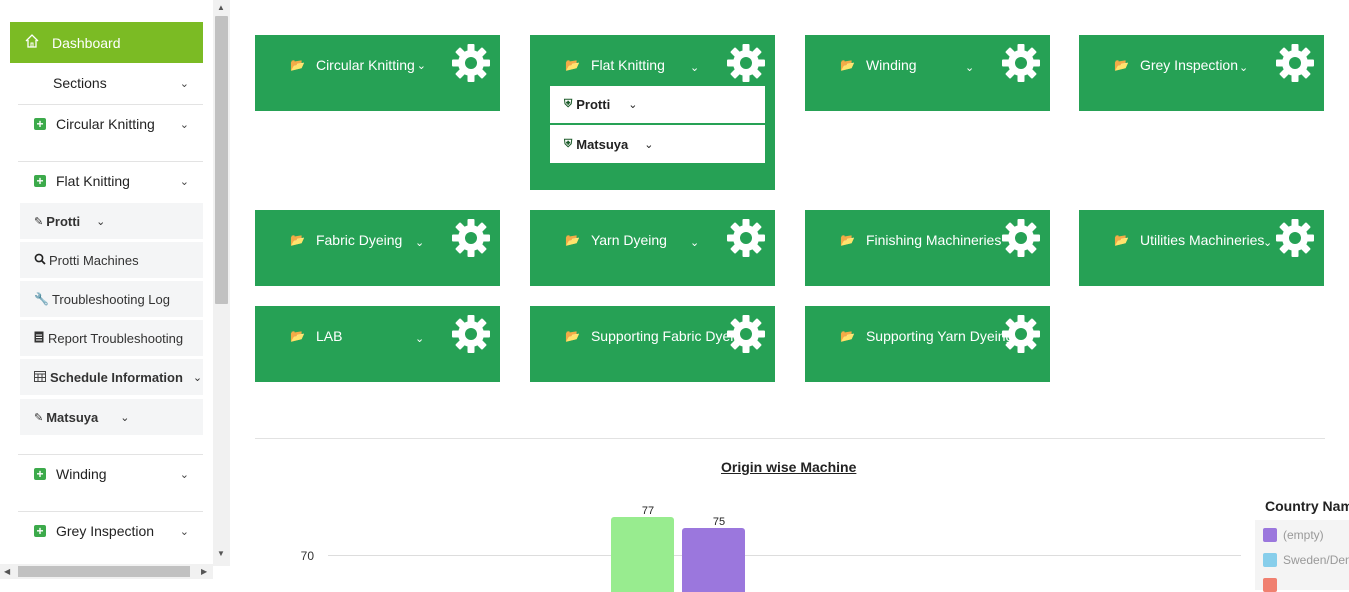  What do you see at coordinates (790, 438) in the screenshot?
I see `divider` at bounding box center [790, 438].